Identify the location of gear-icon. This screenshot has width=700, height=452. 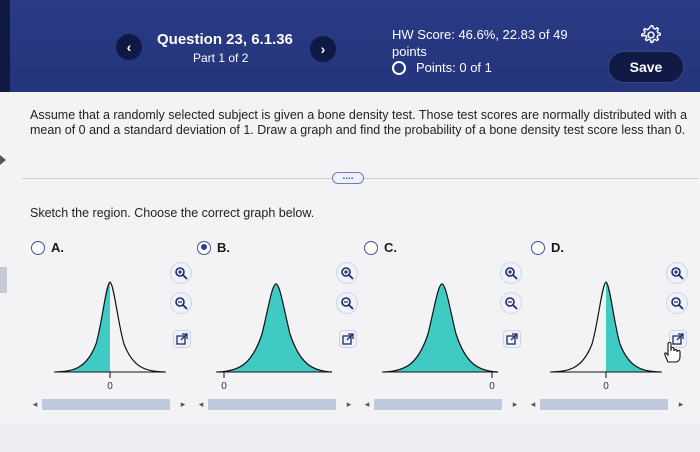
(651, 34).